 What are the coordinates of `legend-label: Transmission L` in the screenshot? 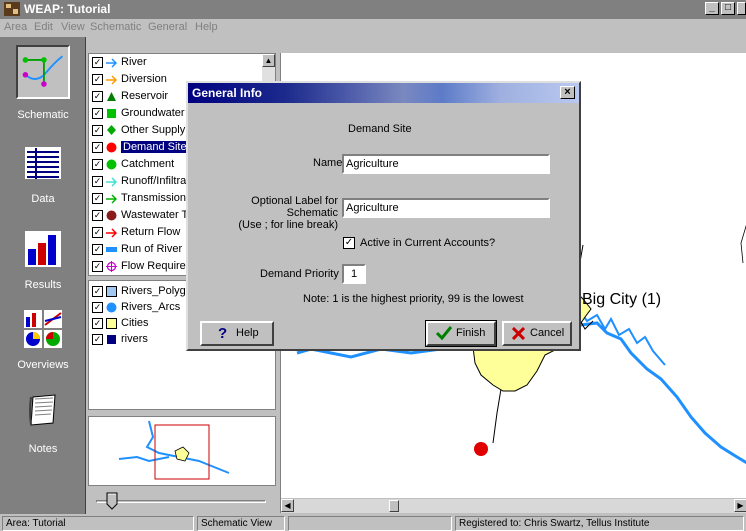 It's located at (158, 198).